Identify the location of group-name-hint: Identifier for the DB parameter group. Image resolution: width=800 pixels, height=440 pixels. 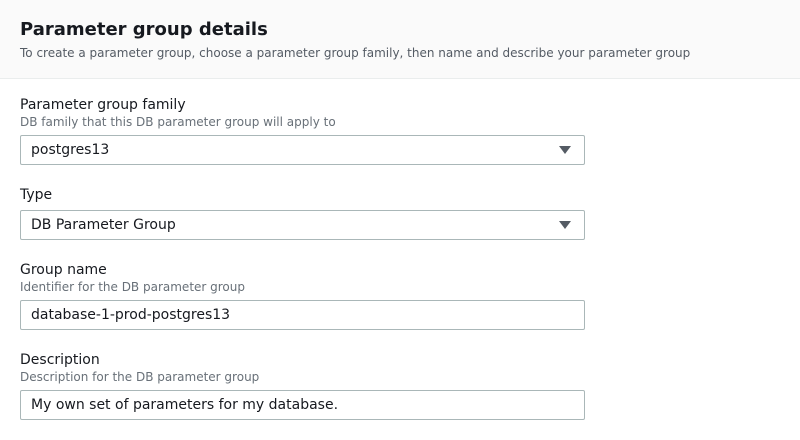
(132, 287).